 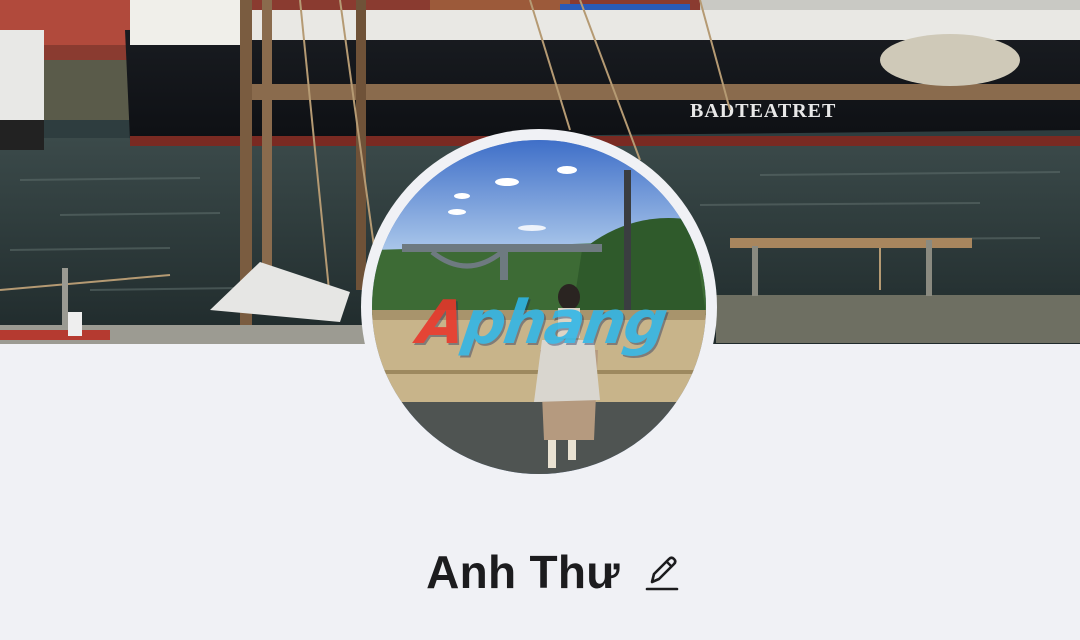 I want to click on edit-name-button, so click(x=662, y=572).